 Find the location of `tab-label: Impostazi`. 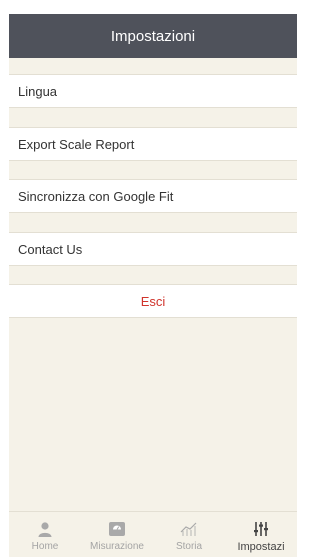

tab-label: Impostazi is located at coordinates (261, 547).